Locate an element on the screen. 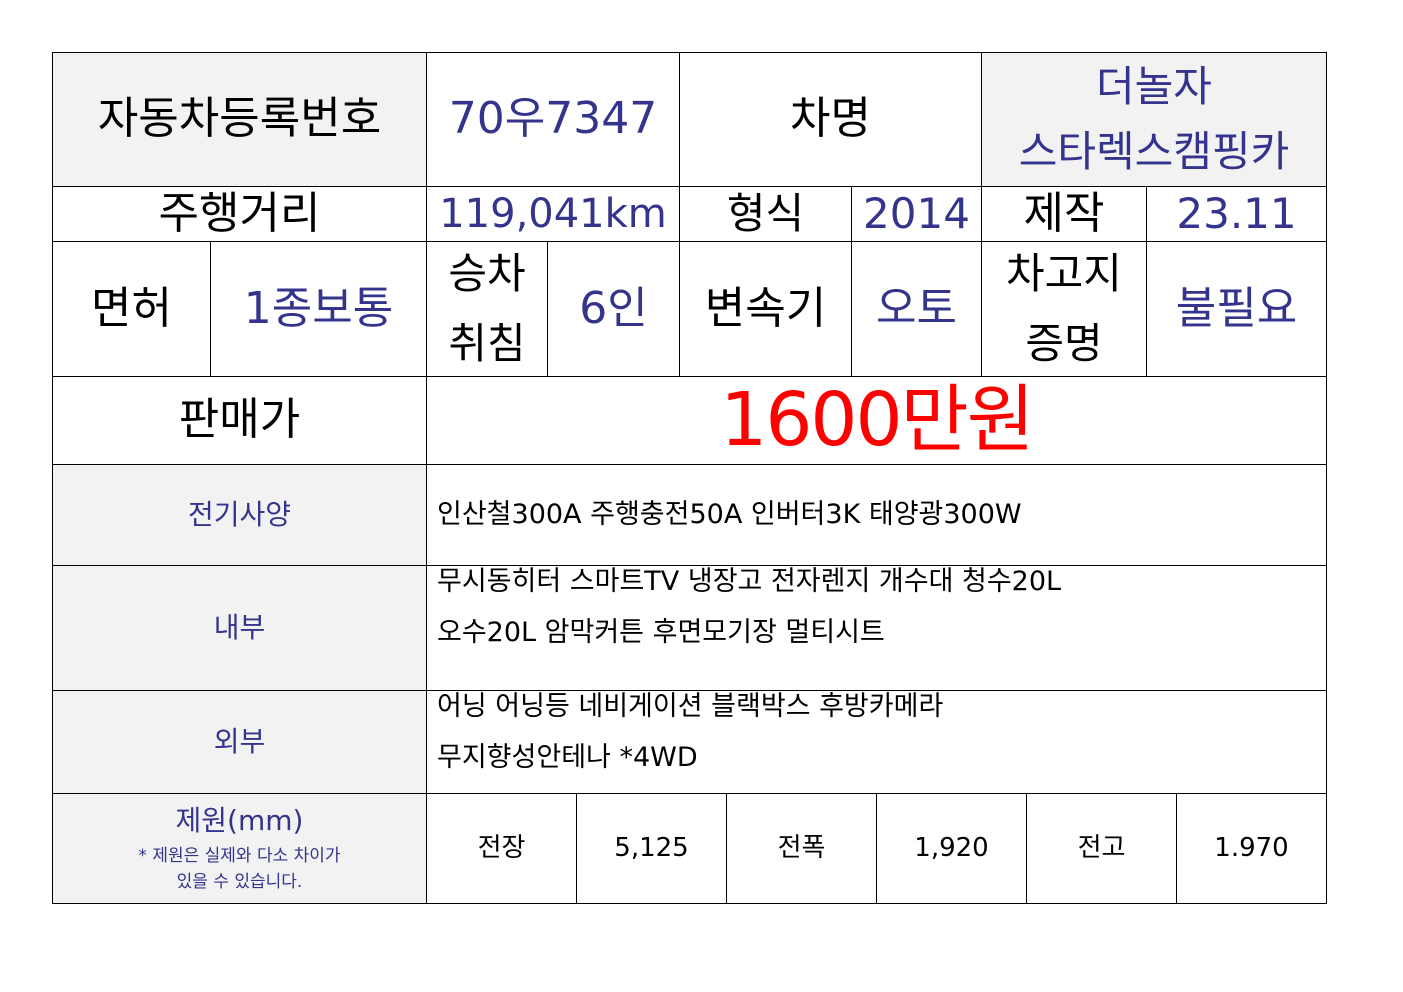 The width and height of the screenshot is (1403, 992). car-name-line1: 더놀자 is located at coordinates (1154, 87).